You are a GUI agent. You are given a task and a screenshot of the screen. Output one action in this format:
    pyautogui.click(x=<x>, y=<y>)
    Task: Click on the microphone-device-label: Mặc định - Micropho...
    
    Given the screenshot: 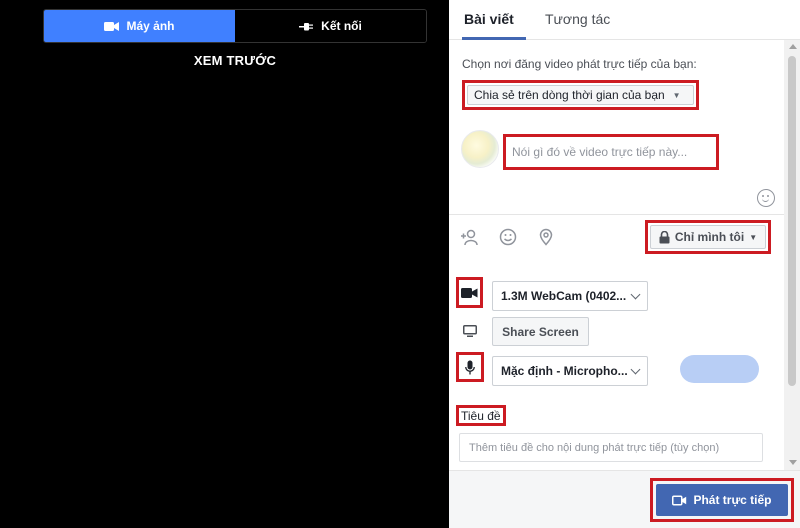 What is the action you would take?
    pyautogui.click(x=564, y=371)
    